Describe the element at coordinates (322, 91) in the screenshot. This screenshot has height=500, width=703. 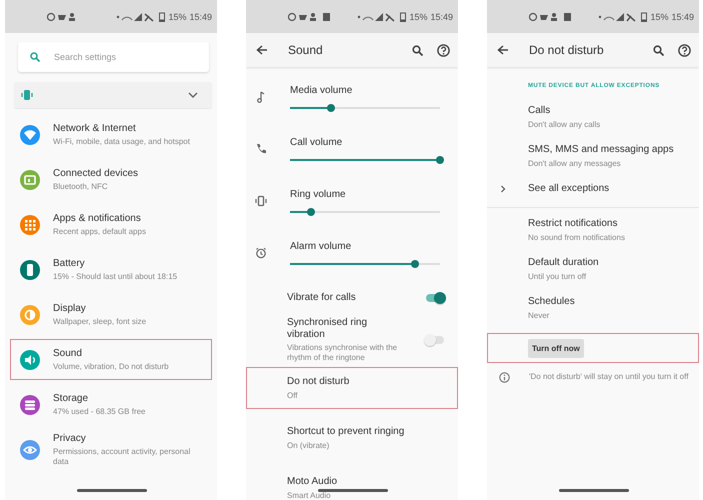
I see `slider-label: Media volume` at that location.